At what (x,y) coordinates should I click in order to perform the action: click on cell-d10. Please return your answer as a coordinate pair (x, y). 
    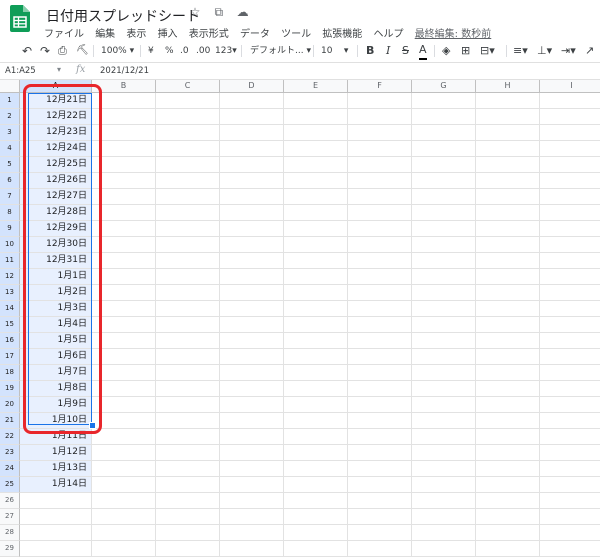
    Looking at the image, I should click on (252, 245).